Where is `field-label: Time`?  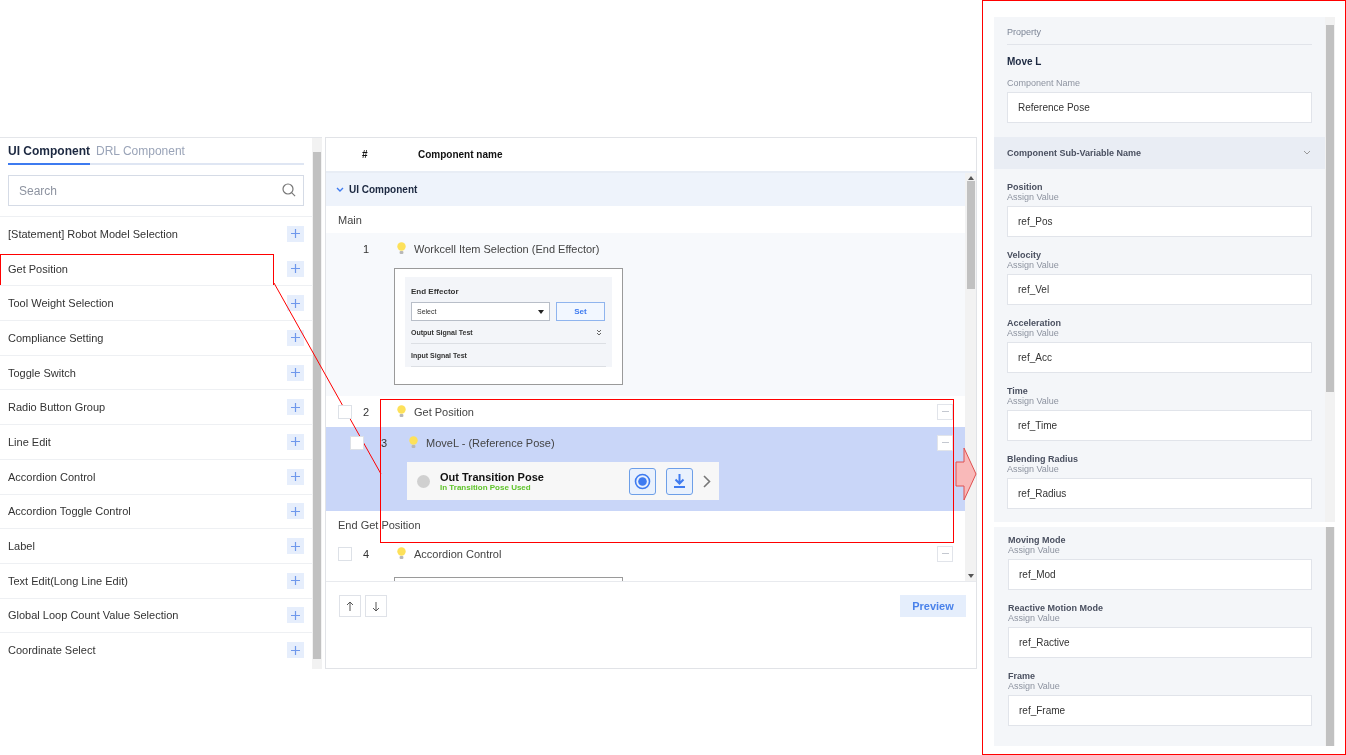
field-label: Time is located at coordinates (1018, 391).